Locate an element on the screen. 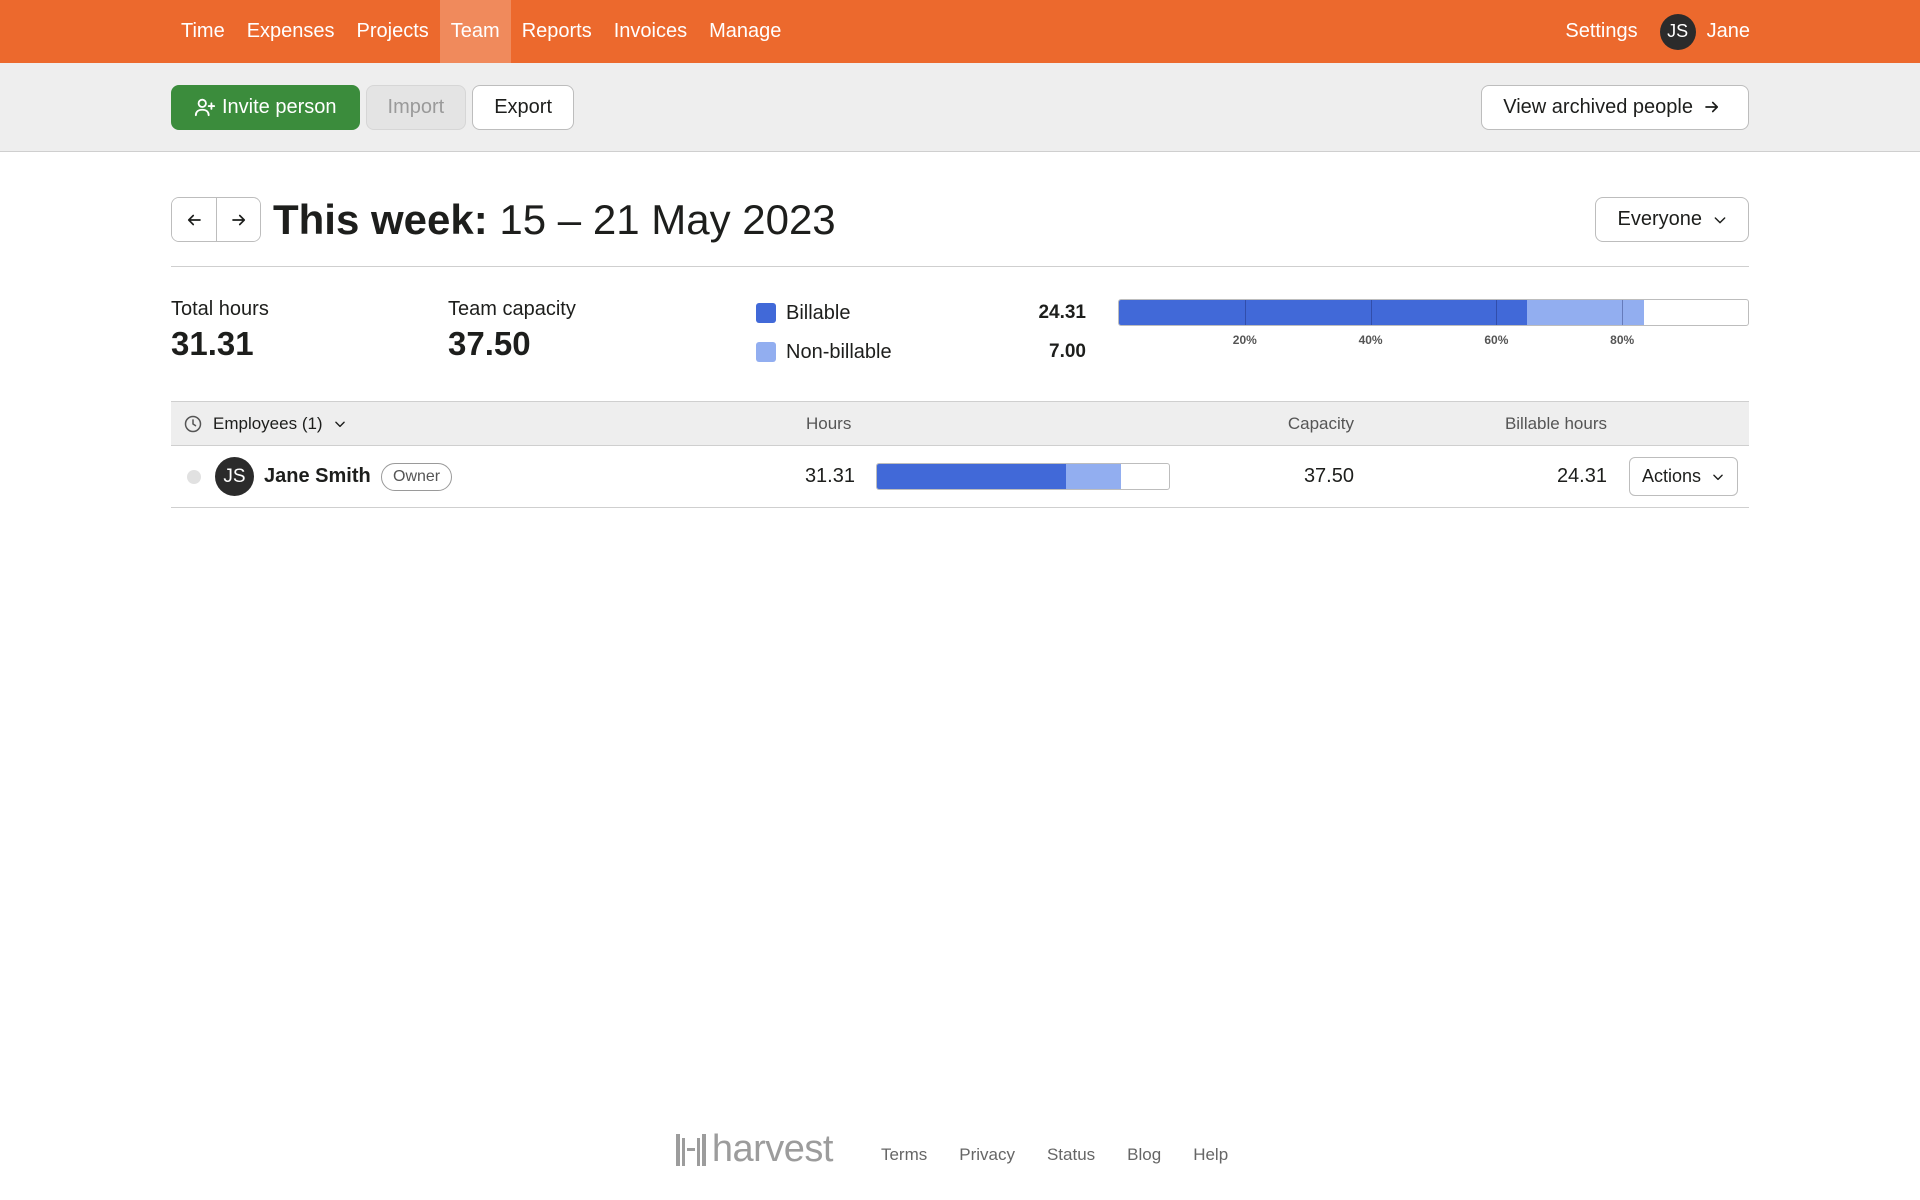 Image resolution: width=1920 pixels, height=1200 pixels. nonbillable-swatch is located at coordinates (766, 352).